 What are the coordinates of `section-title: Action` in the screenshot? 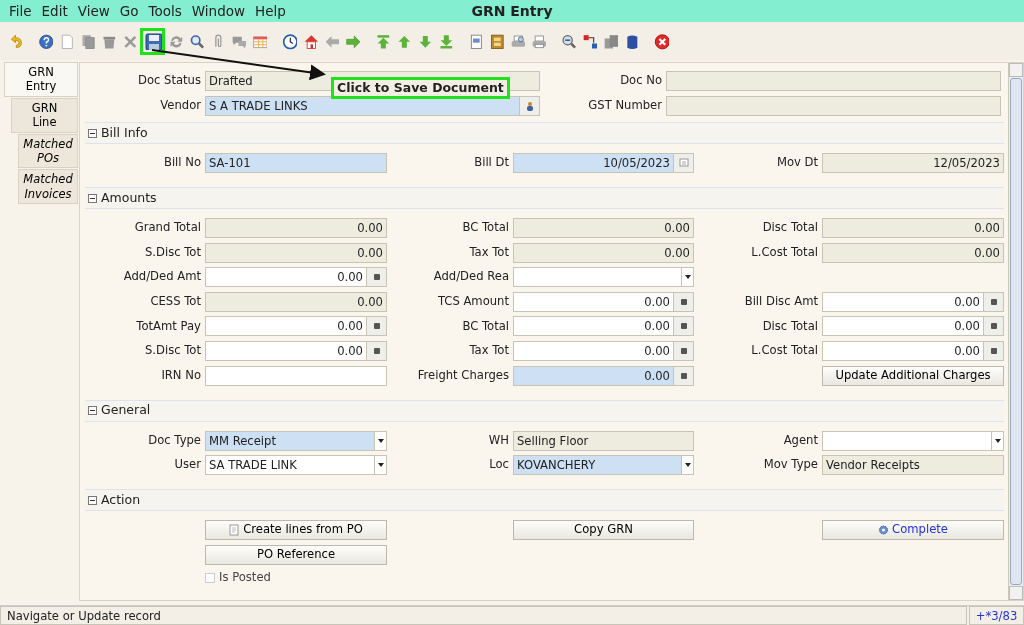 It's located at (121, 499).